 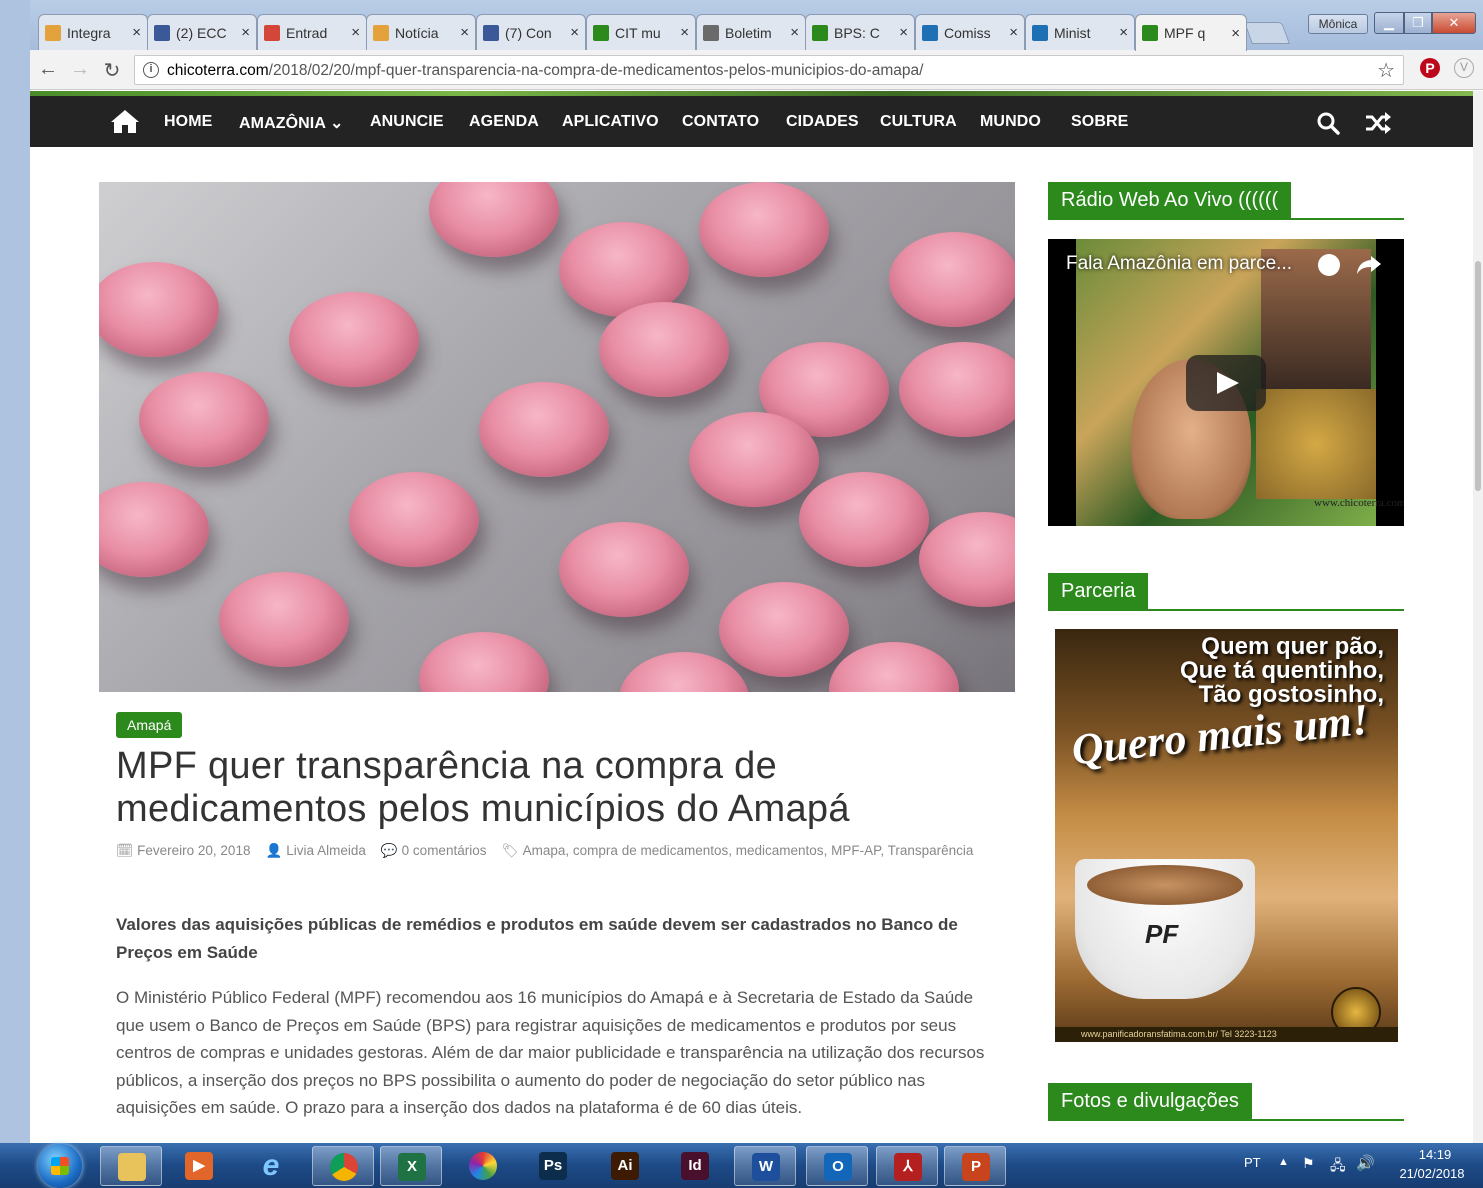 I want to click on browser-tab: Minist ×, so click(x=1080, y=32).